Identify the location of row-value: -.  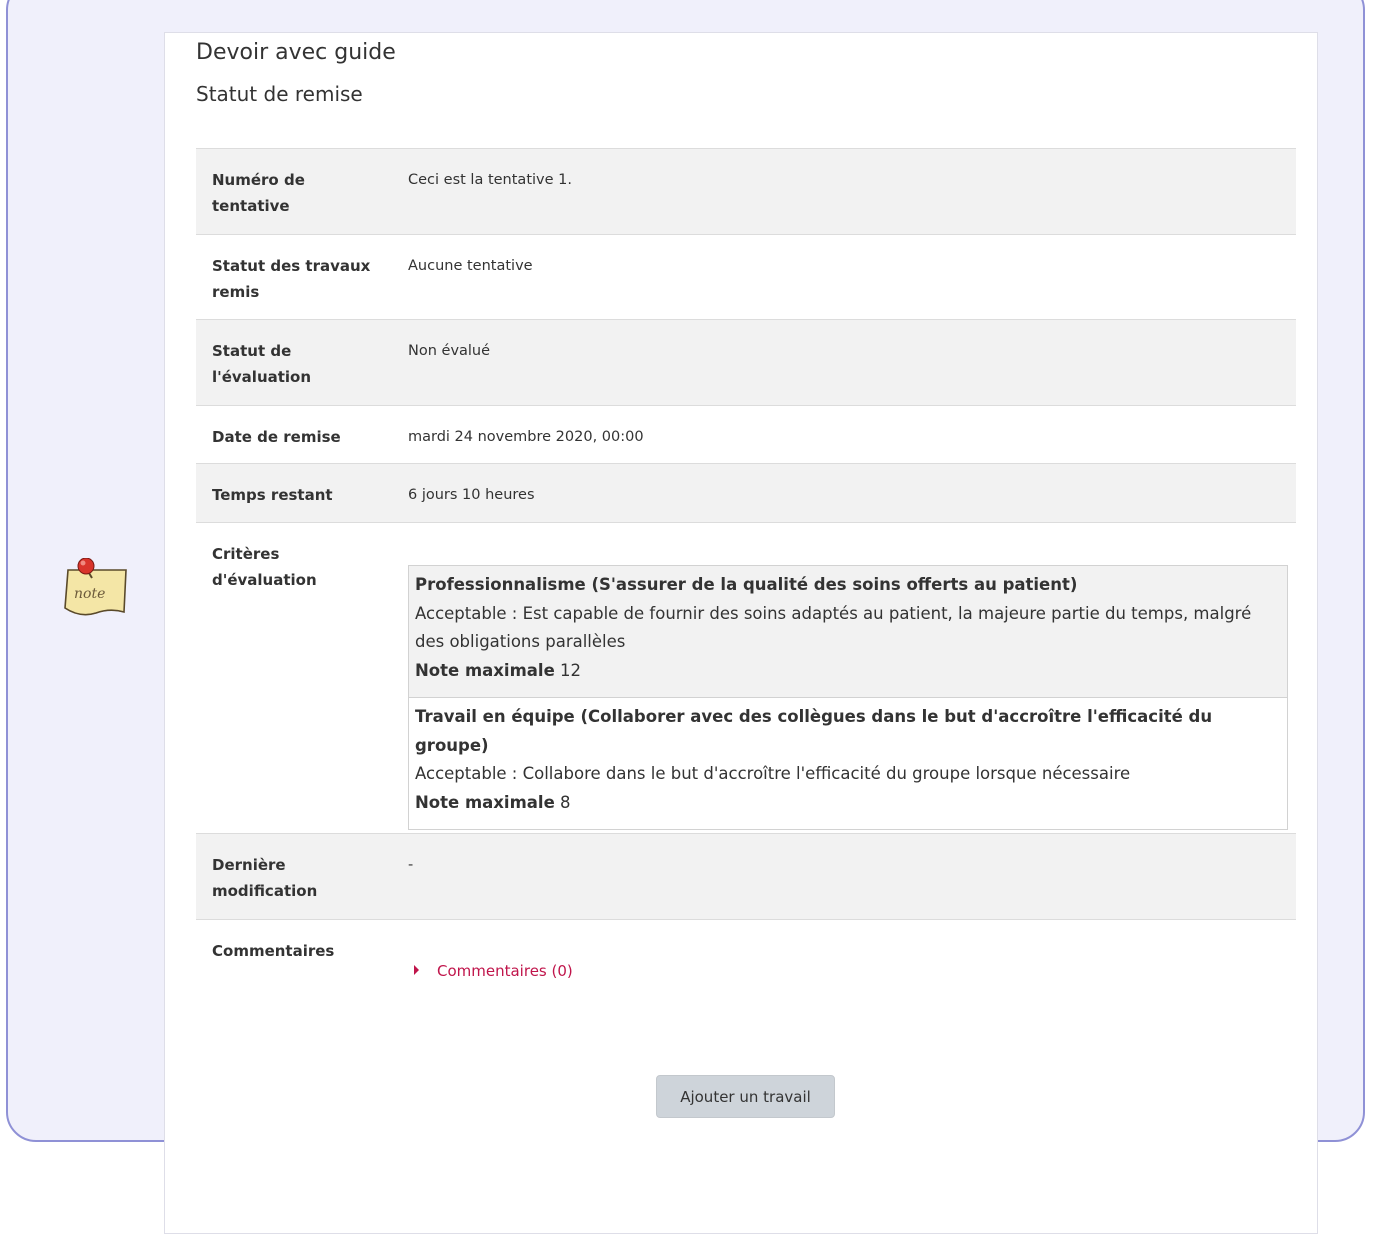
(844, 876).